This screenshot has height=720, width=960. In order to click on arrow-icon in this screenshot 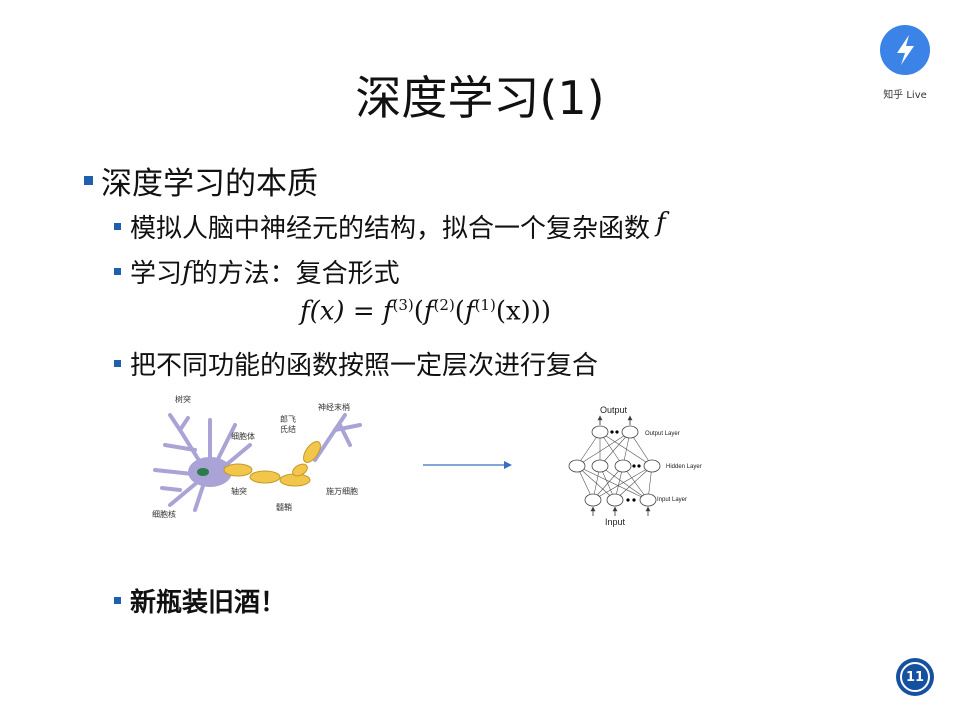, I will do `click(467, 465)`.